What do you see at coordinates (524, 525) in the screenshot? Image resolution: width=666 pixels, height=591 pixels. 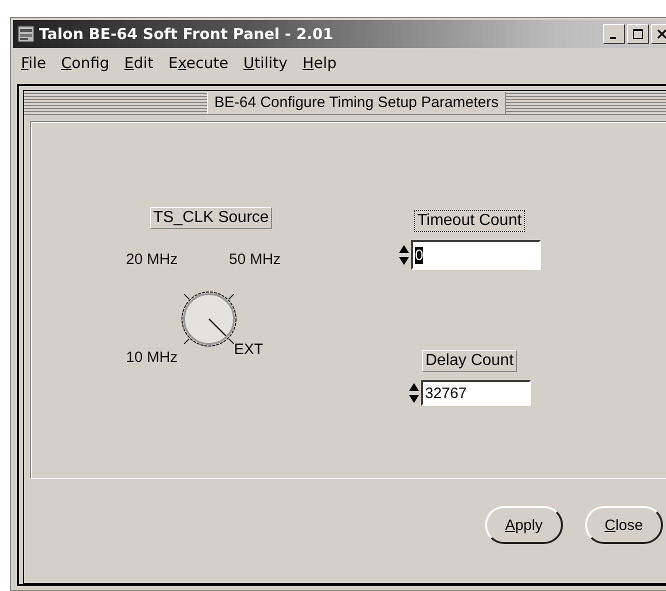 I see `dialog-button: Apply` at bounding box center [524, 525].